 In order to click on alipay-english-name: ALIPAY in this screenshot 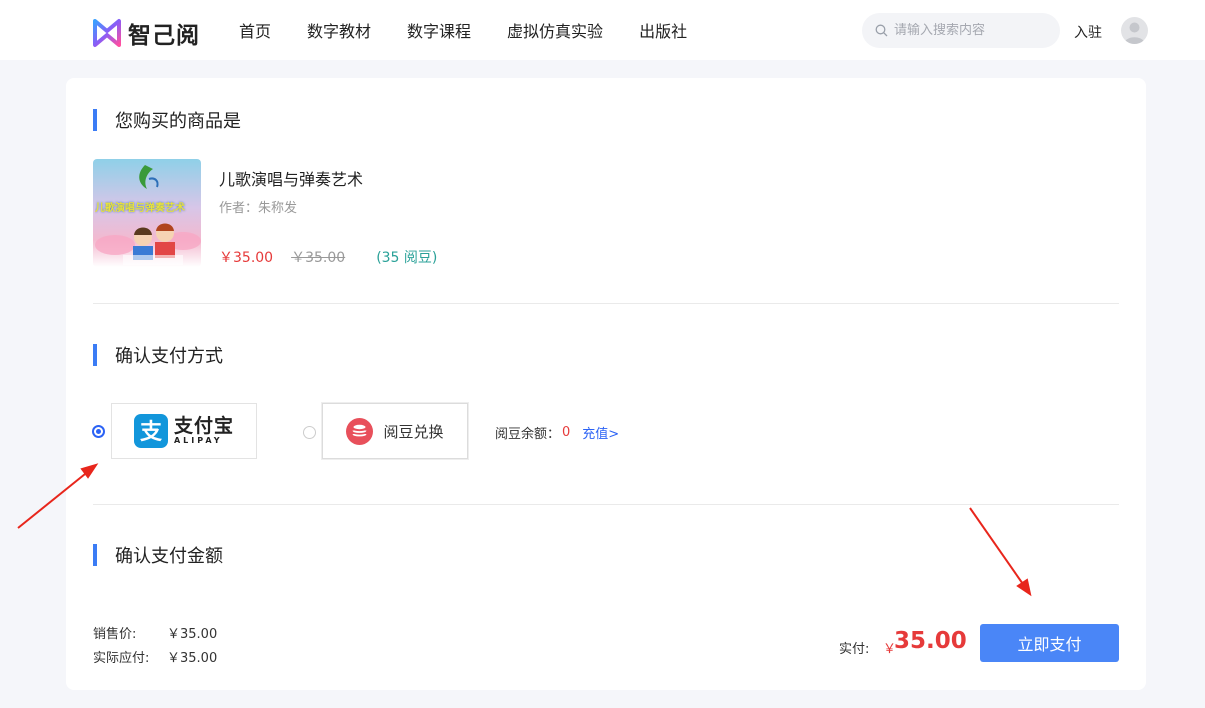, I will do `click(198, 440)`.